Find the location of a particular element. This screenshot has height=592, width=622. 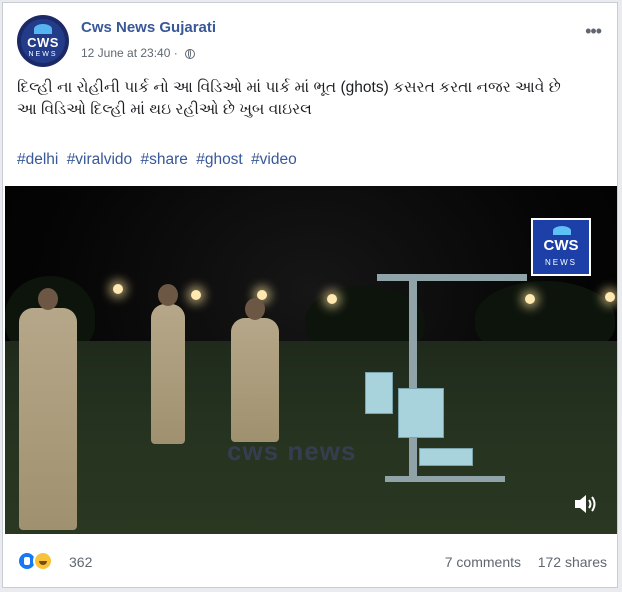

ellipsis-icon: ••• is located at coordinates (593, 31).